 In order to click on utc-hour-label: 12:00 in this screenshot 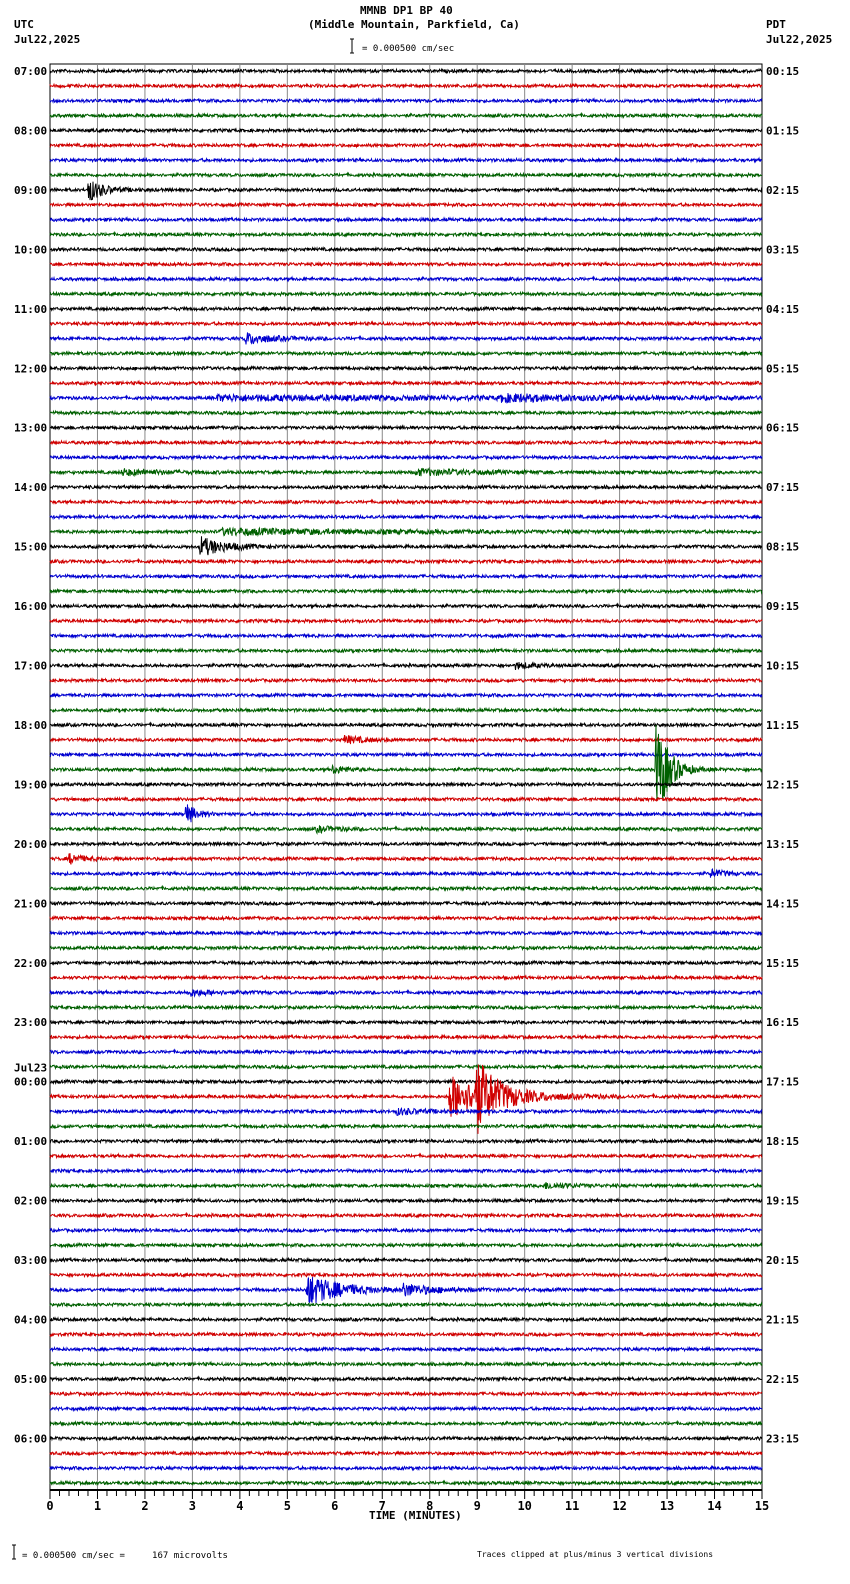, I will do `click(30, 368)`.